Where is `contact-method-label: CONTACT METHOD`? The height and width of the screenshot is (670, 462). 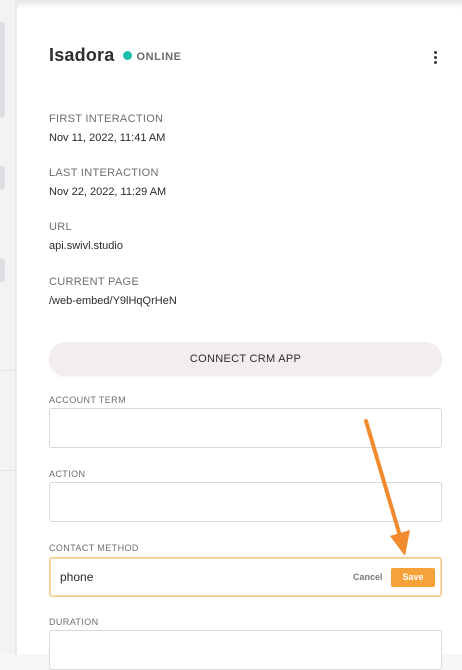 contact-method-label: CONTACT METHOD is located at coordinates (94, 548).